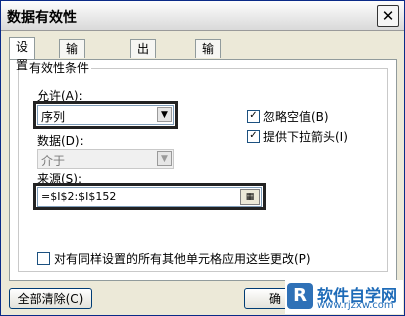 The width and height of the screenshot is (405, 316). Describe the element at coordinates (253, 136) in the screenshot. I see `dropdown-arrow-checkbox: ✓` at that location.